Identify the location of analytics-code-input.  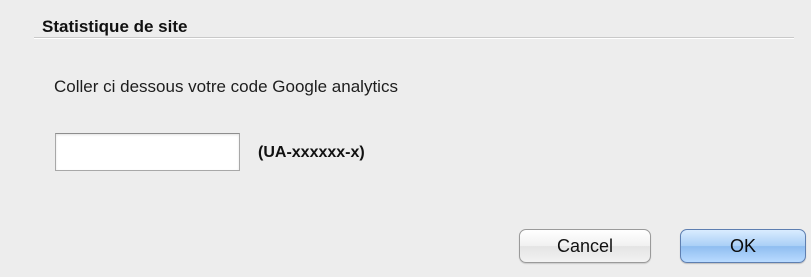
(147, 152).